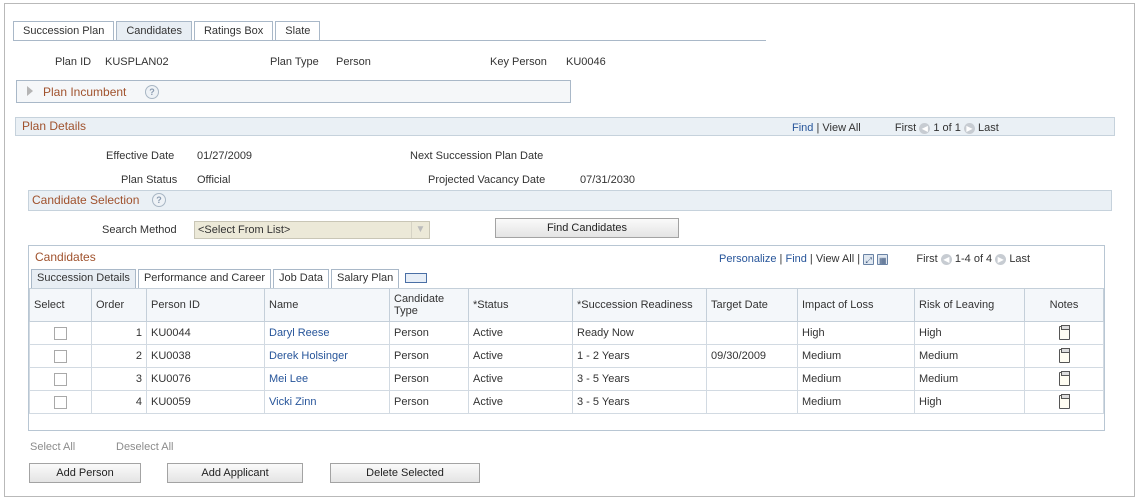  I want to click on add-applicant-button: Add Applicant, so click(235, 473).